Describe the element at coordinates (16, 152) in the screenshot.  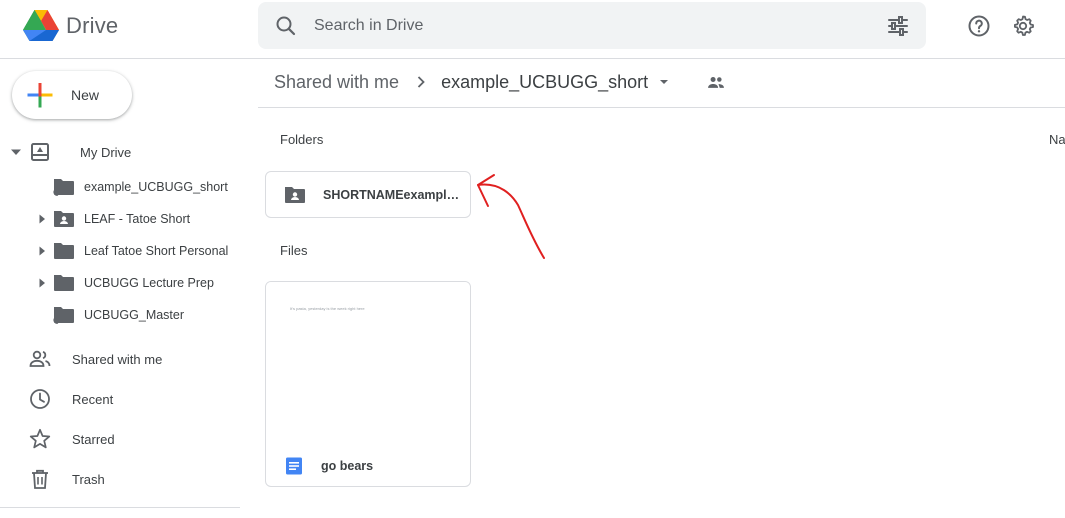
I see `caret-down-icon` at that location.